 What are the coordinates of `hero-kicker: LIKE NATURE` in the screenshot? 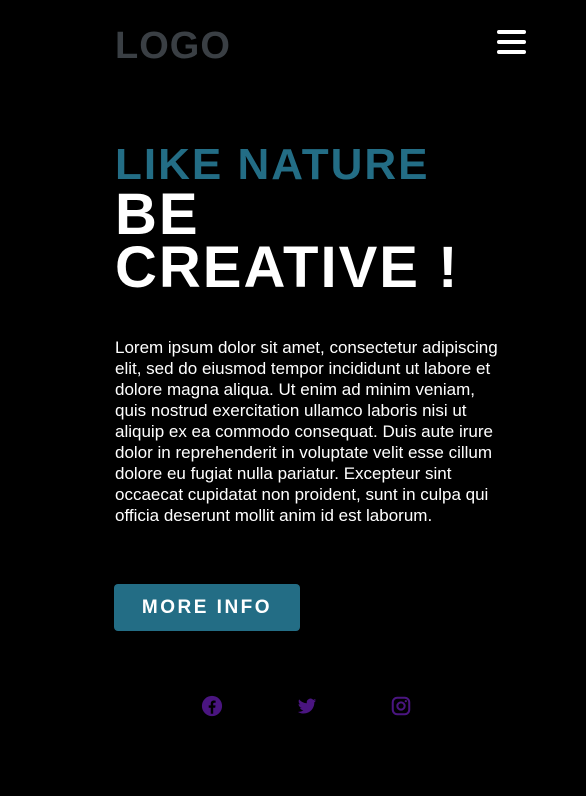 It's located at (272, 164).